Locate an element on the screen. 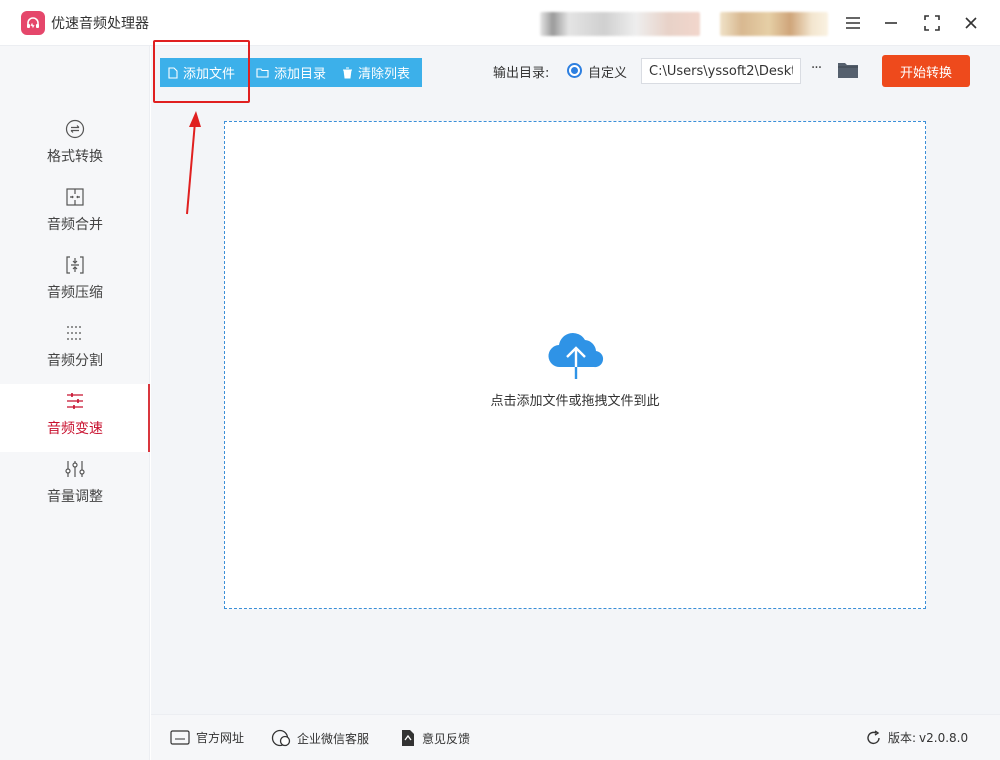 The height and width of the screenshot is (760, 1000). sidebar-item-audio-merge: 音频合并 is located at coordinates (75, 214).